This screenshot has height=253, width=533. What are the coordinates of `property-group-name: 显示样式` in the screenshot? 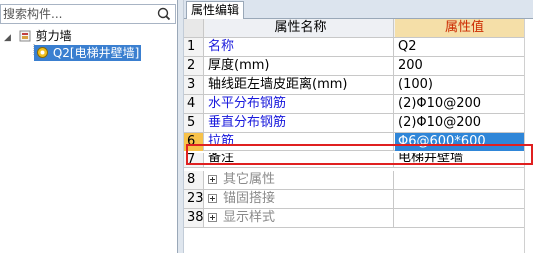 It's located at (299, 218).